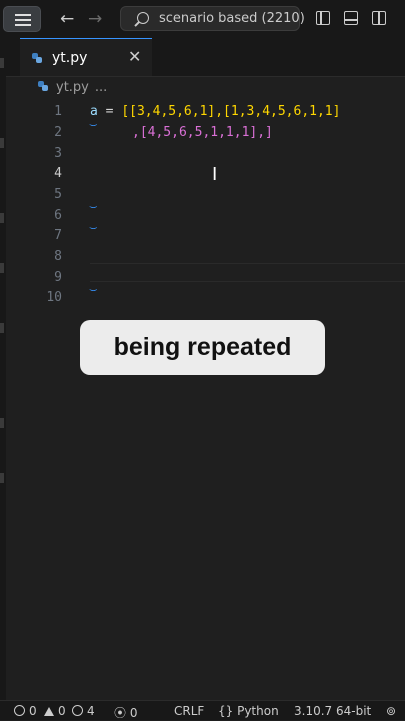  I want to click on line-number: 10, so click(54, 297).